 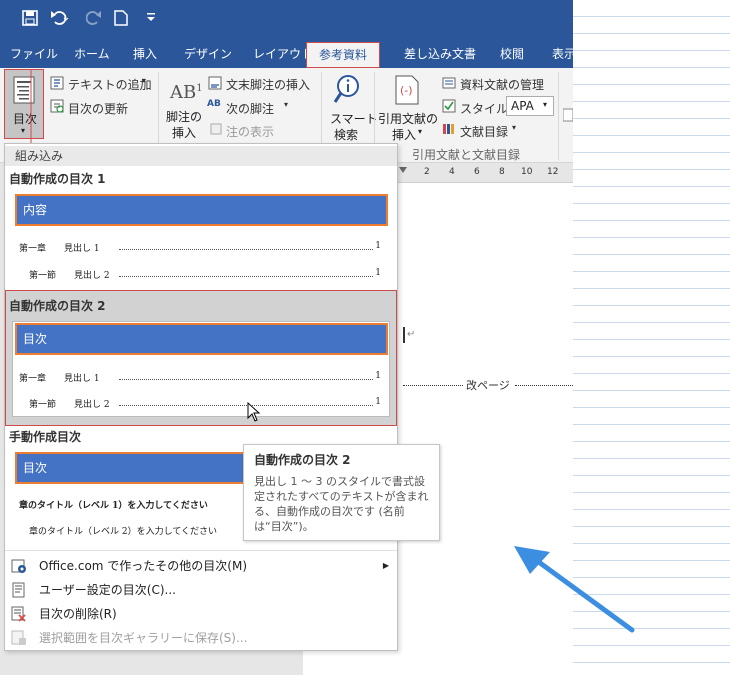 I want to click on manual-toc-line-1-label: 章のタイトル（レベル 1）を入力してください, so click(x=113, y=506).